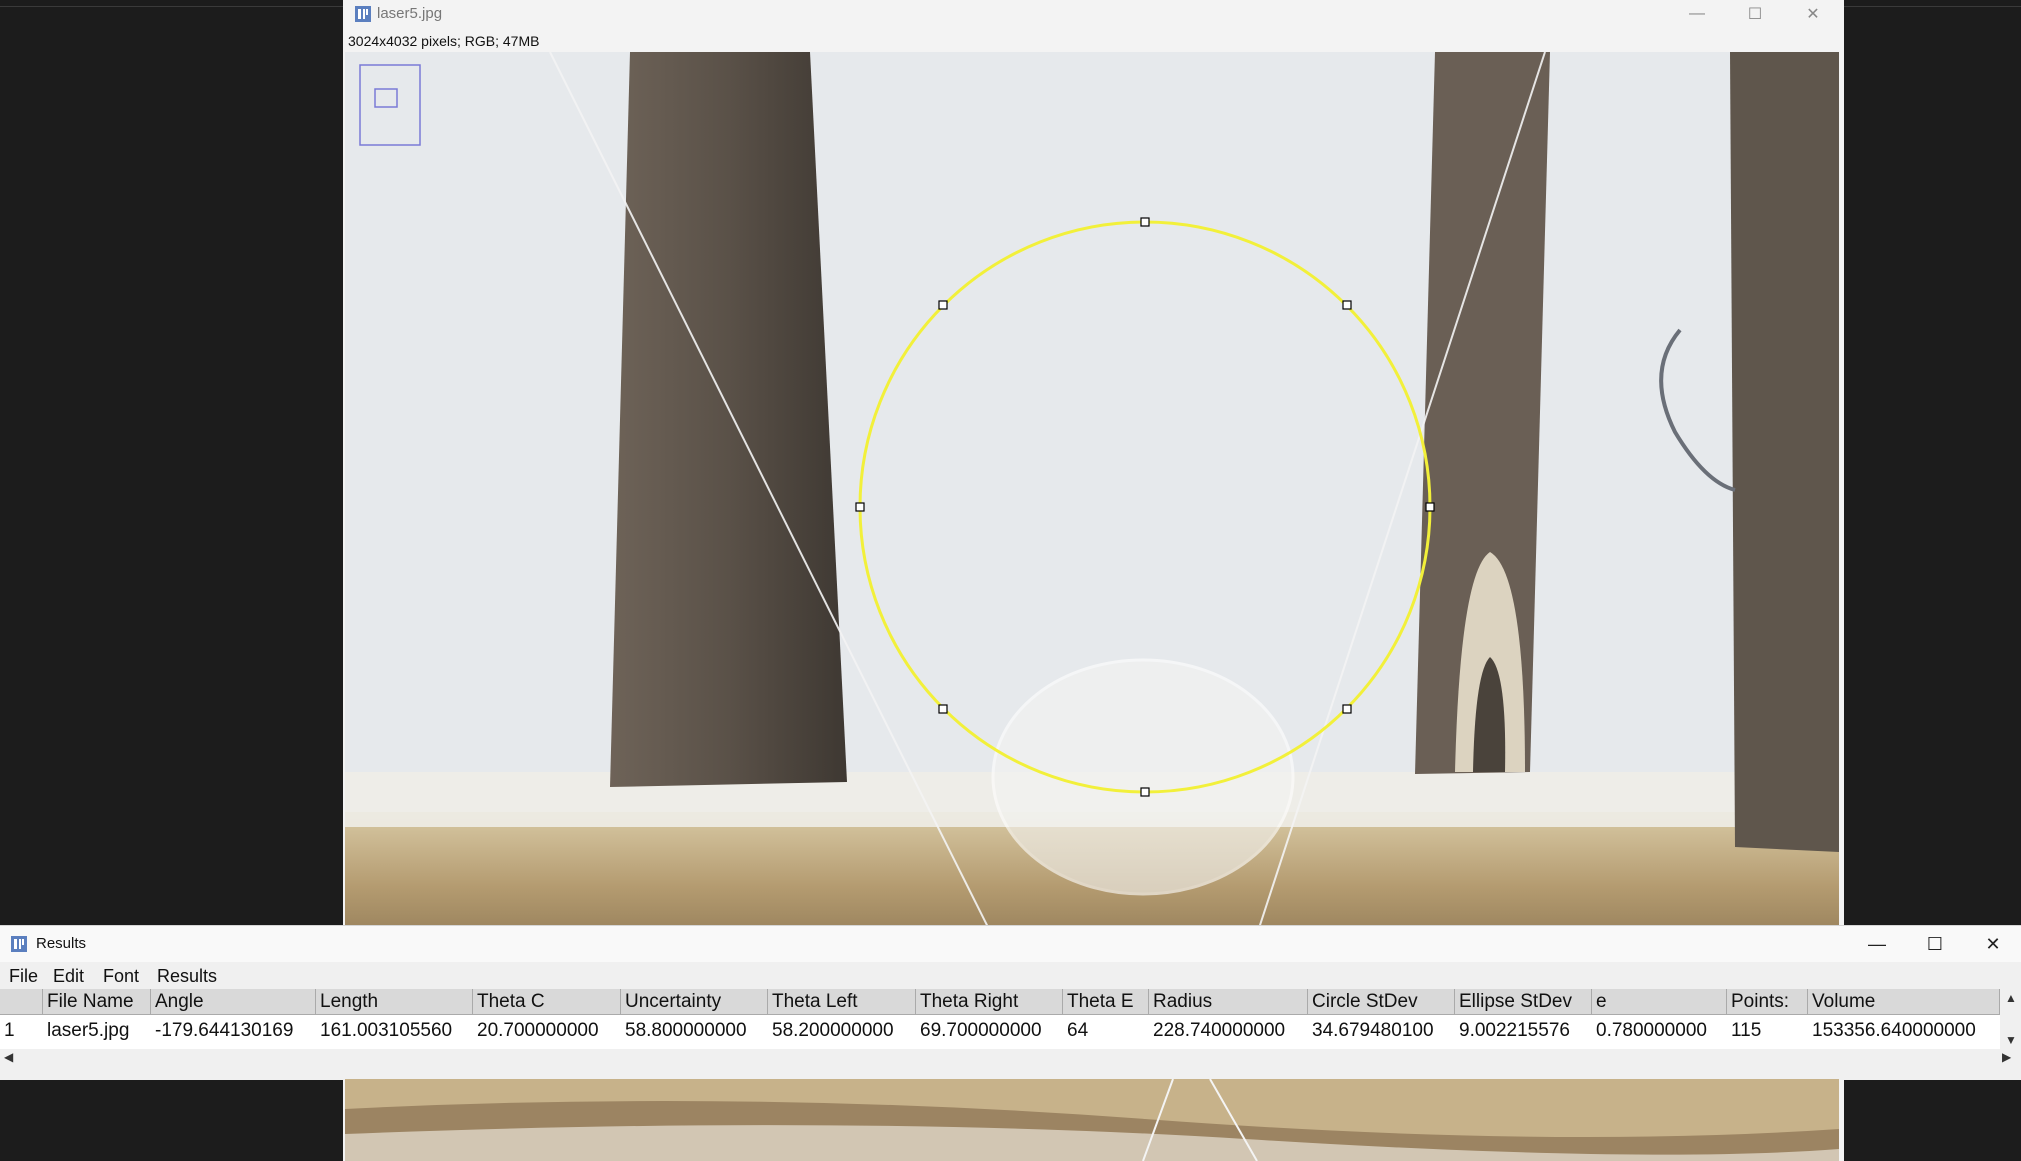 The width and height of the screenshot is (2021, 1161). I want to click on table-cell: 58.200000000, so click(833, 1030).